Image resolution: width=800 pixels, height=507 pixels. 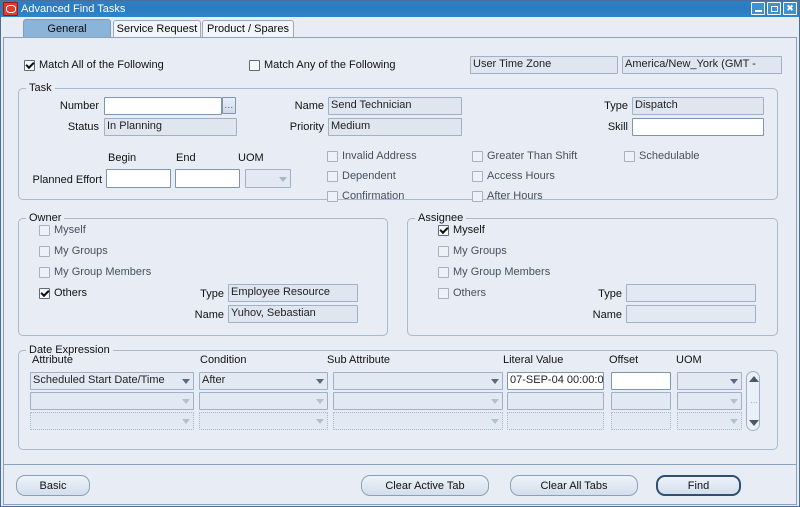 I want to click on basic-button: Basic, so click(x=53, y=485).